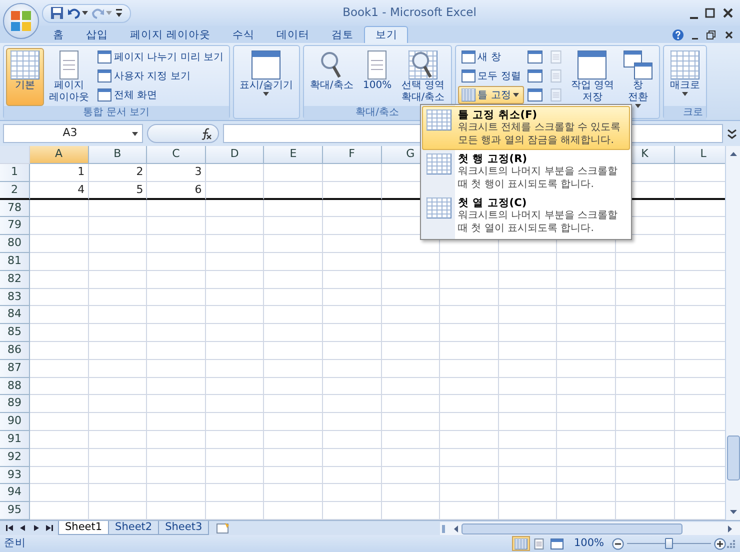 The image size is (740, 552). I want to click on status-text: 준비, so click(15, 543).